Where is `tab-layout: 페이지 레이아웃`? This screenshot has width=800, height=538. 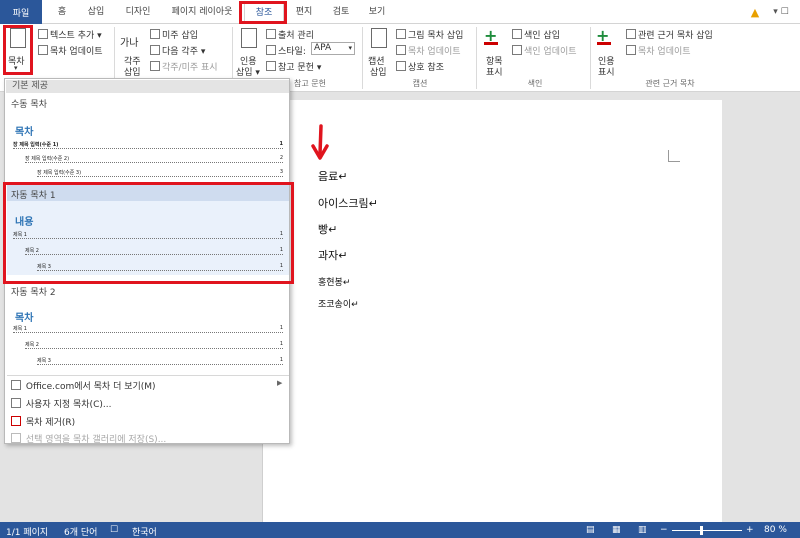
tab-layout: 페이지 레이아웃 is located at coordinates (202, 12).